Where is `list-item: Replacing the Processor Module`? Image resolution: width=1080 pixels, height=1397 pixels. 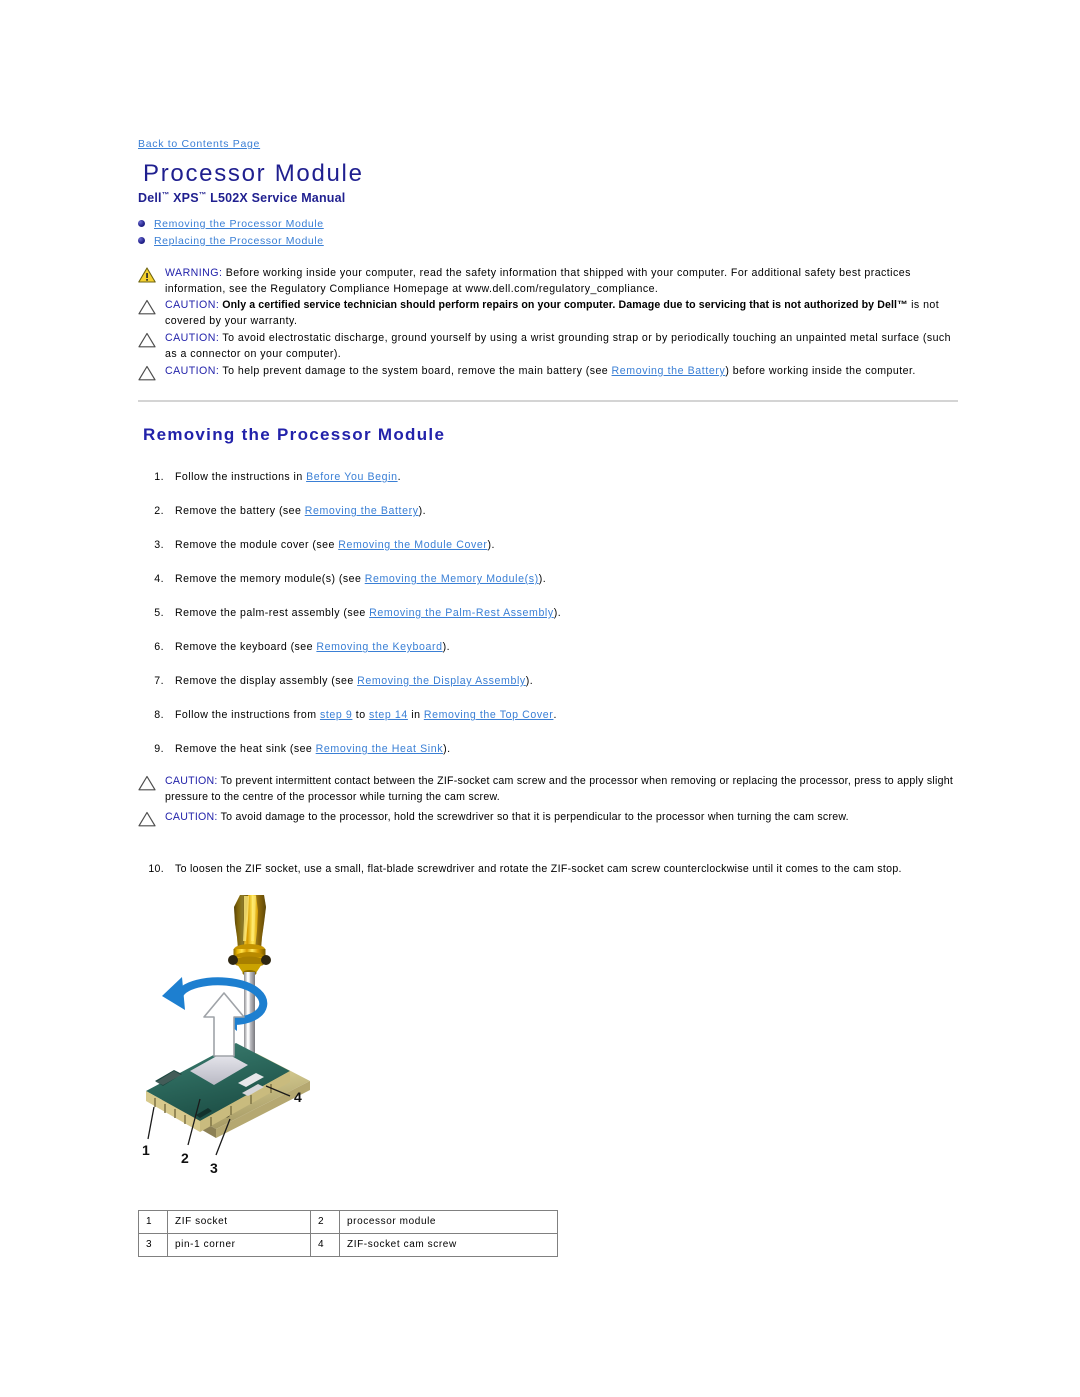
list-item: Replacing the Processor Module is located at coordinates (338, 240).